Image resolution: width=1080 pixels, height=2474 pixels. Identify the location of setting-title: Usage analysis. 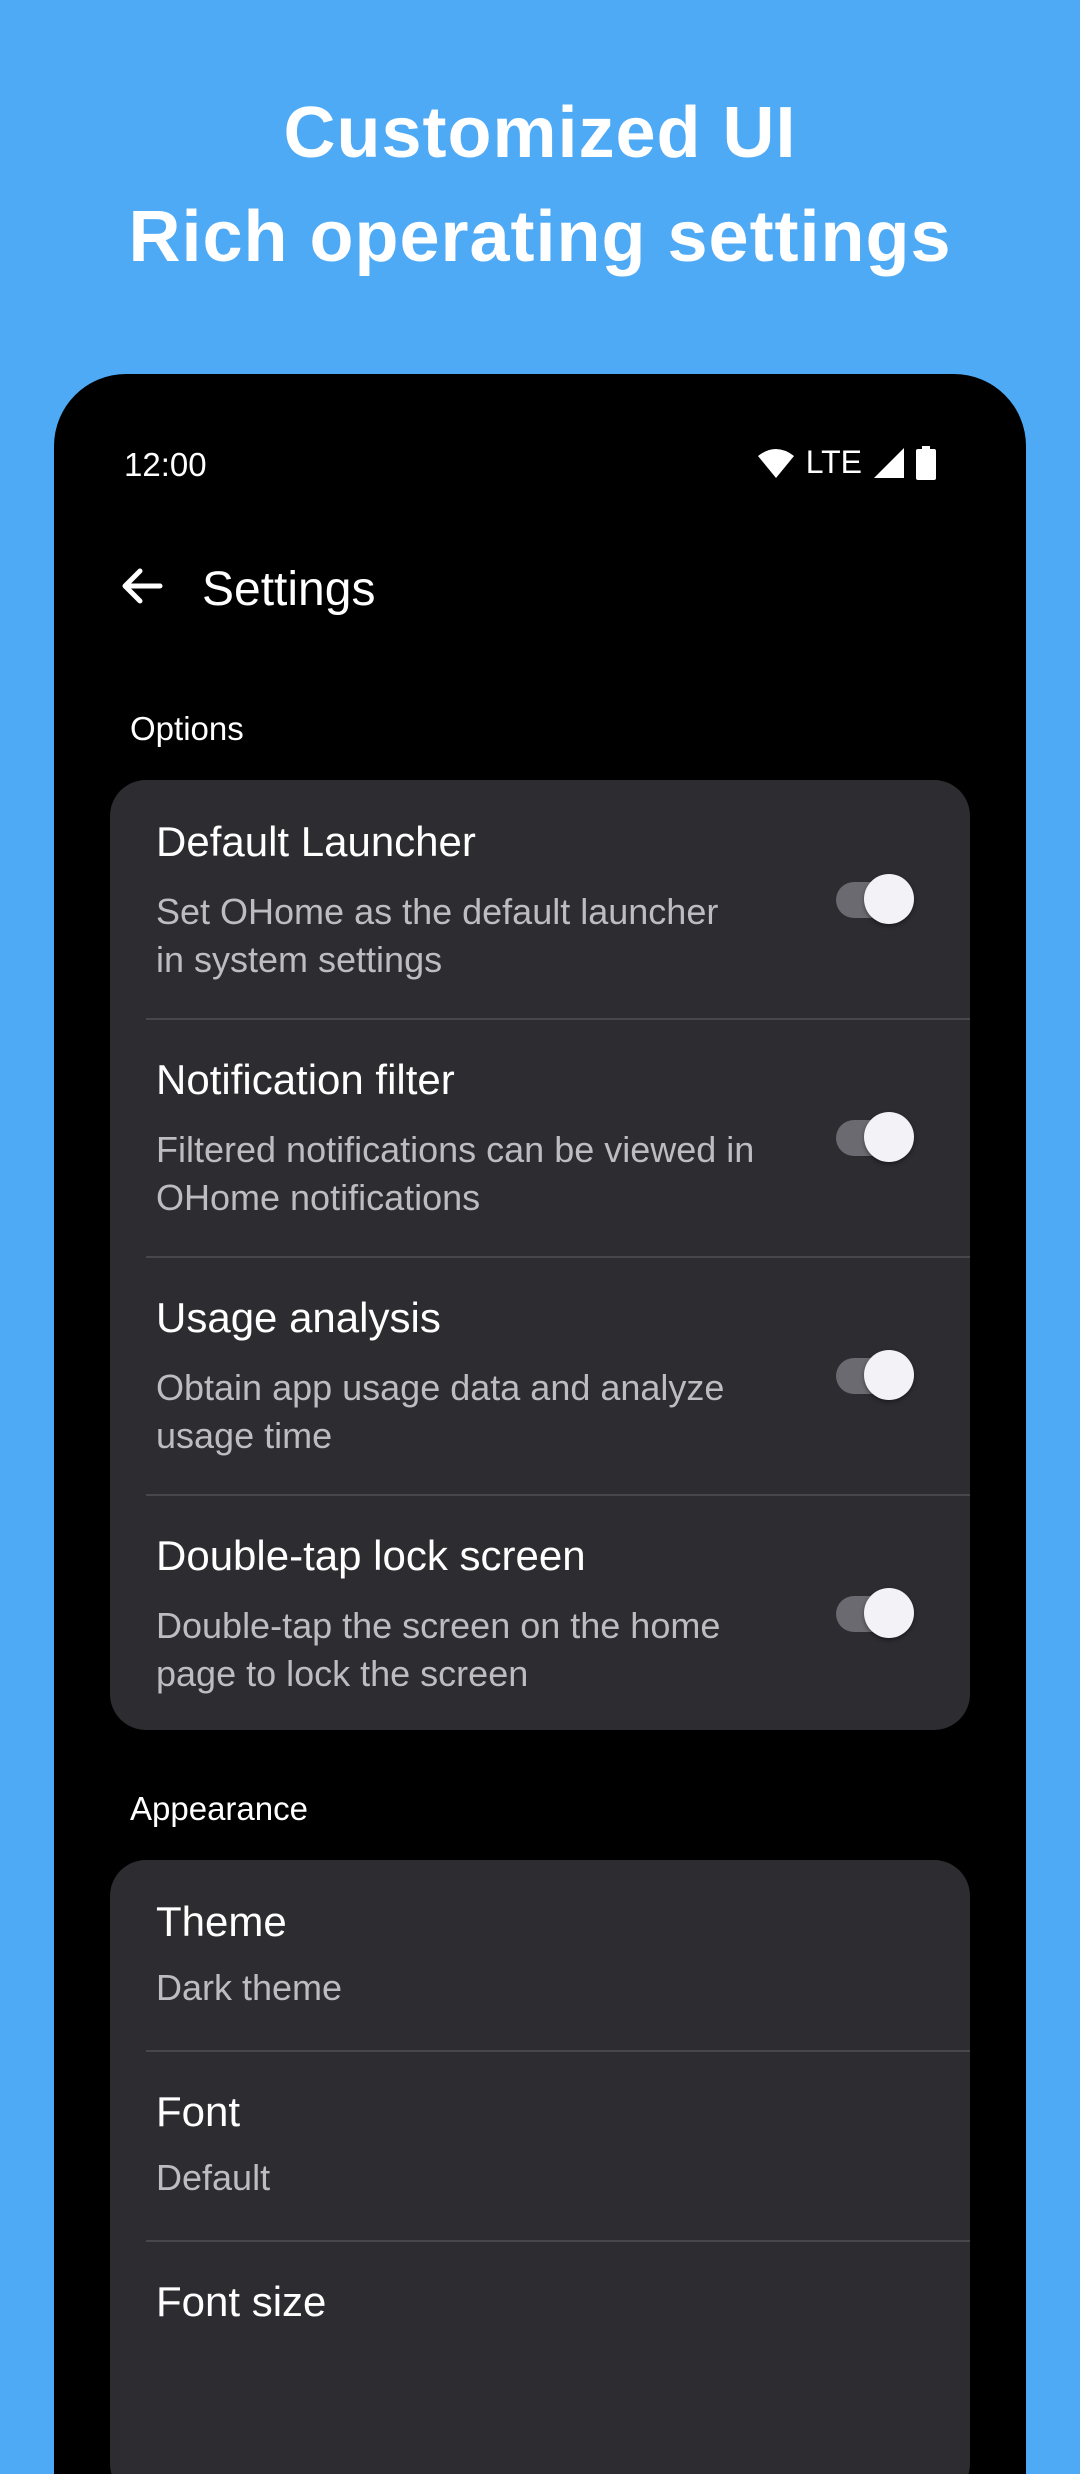
(298, 1317).